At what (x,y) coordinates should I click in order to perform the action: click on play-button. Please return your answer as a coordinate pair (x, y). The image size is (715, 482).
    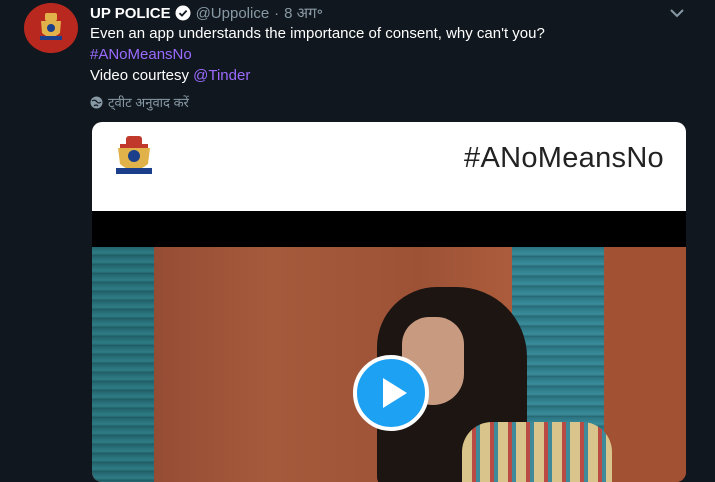
    Looking at the image, I should click on (391, 393).